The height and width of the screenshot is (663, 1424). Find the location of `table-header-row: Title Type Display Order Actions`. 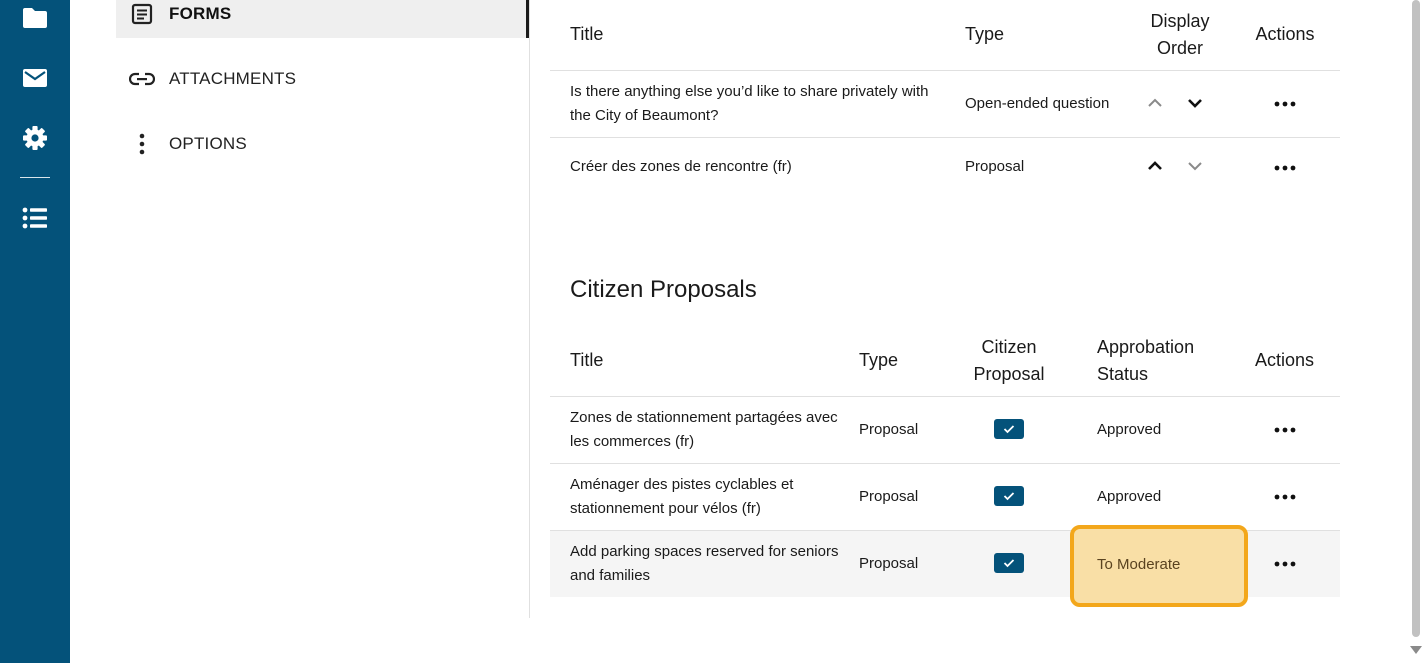

table-header-row: Title Type Display Order Actions is located at coordinates (945, 35).